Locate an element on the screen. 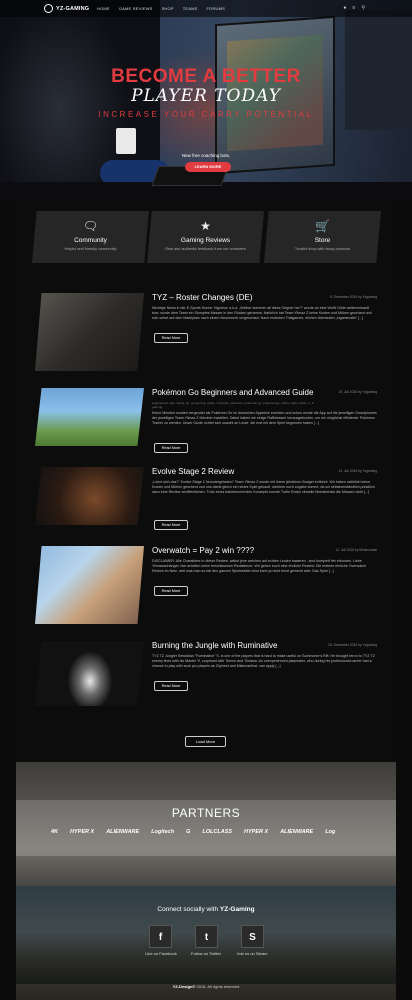 The width and height of the screenshot is (412, 1000). footer: YZ-Design© 2016. All rights reserved is located at coordinates (206, 986).